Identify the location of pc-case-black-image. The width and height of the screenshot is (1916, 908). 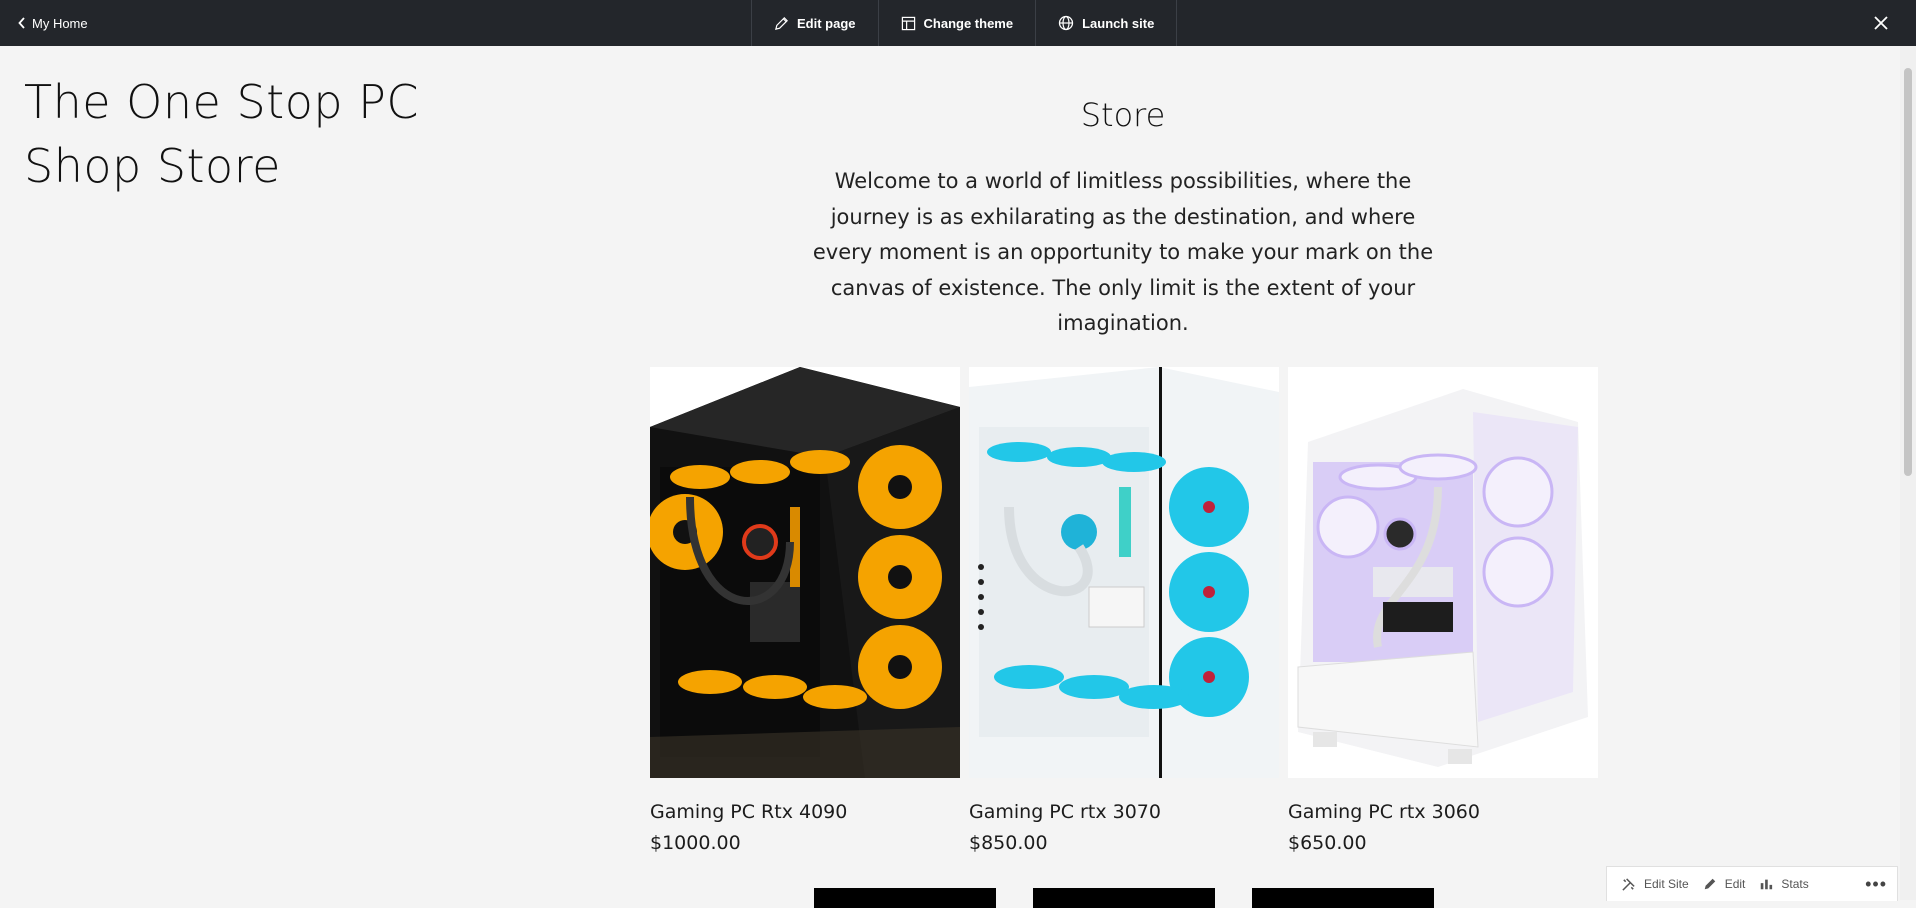
(805, 572).